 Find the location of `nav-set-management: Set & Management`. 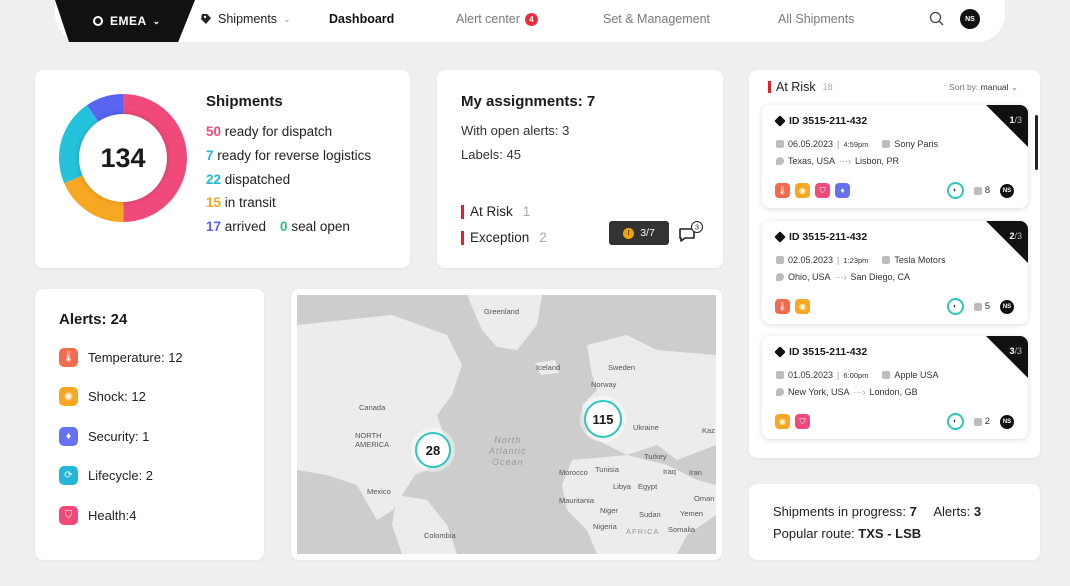

nav-set-management: Set & Management is located at coordinates (656, 19).